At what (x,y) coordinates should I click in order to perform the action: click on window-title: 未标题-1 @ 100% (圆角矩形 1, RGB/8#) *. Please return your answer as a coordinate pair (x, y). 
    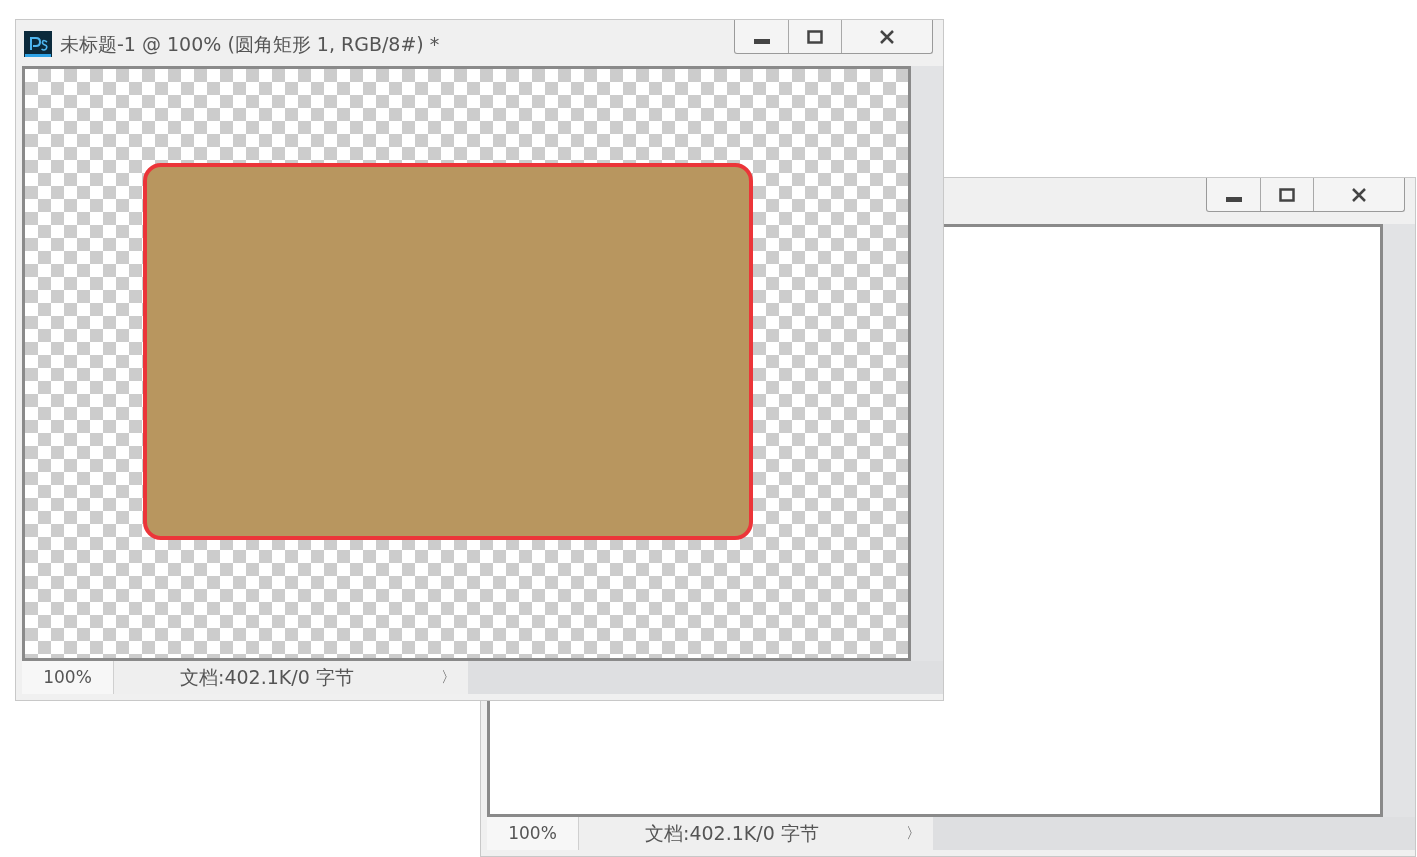
    Looking at the image, I should click on (250, 44).